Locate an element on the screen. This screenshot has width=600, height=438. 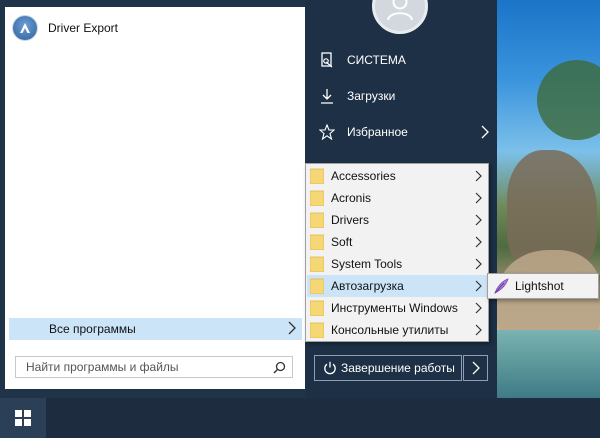
menu-item-autostart: Автозагрузка is located at coordinates (397, 286).